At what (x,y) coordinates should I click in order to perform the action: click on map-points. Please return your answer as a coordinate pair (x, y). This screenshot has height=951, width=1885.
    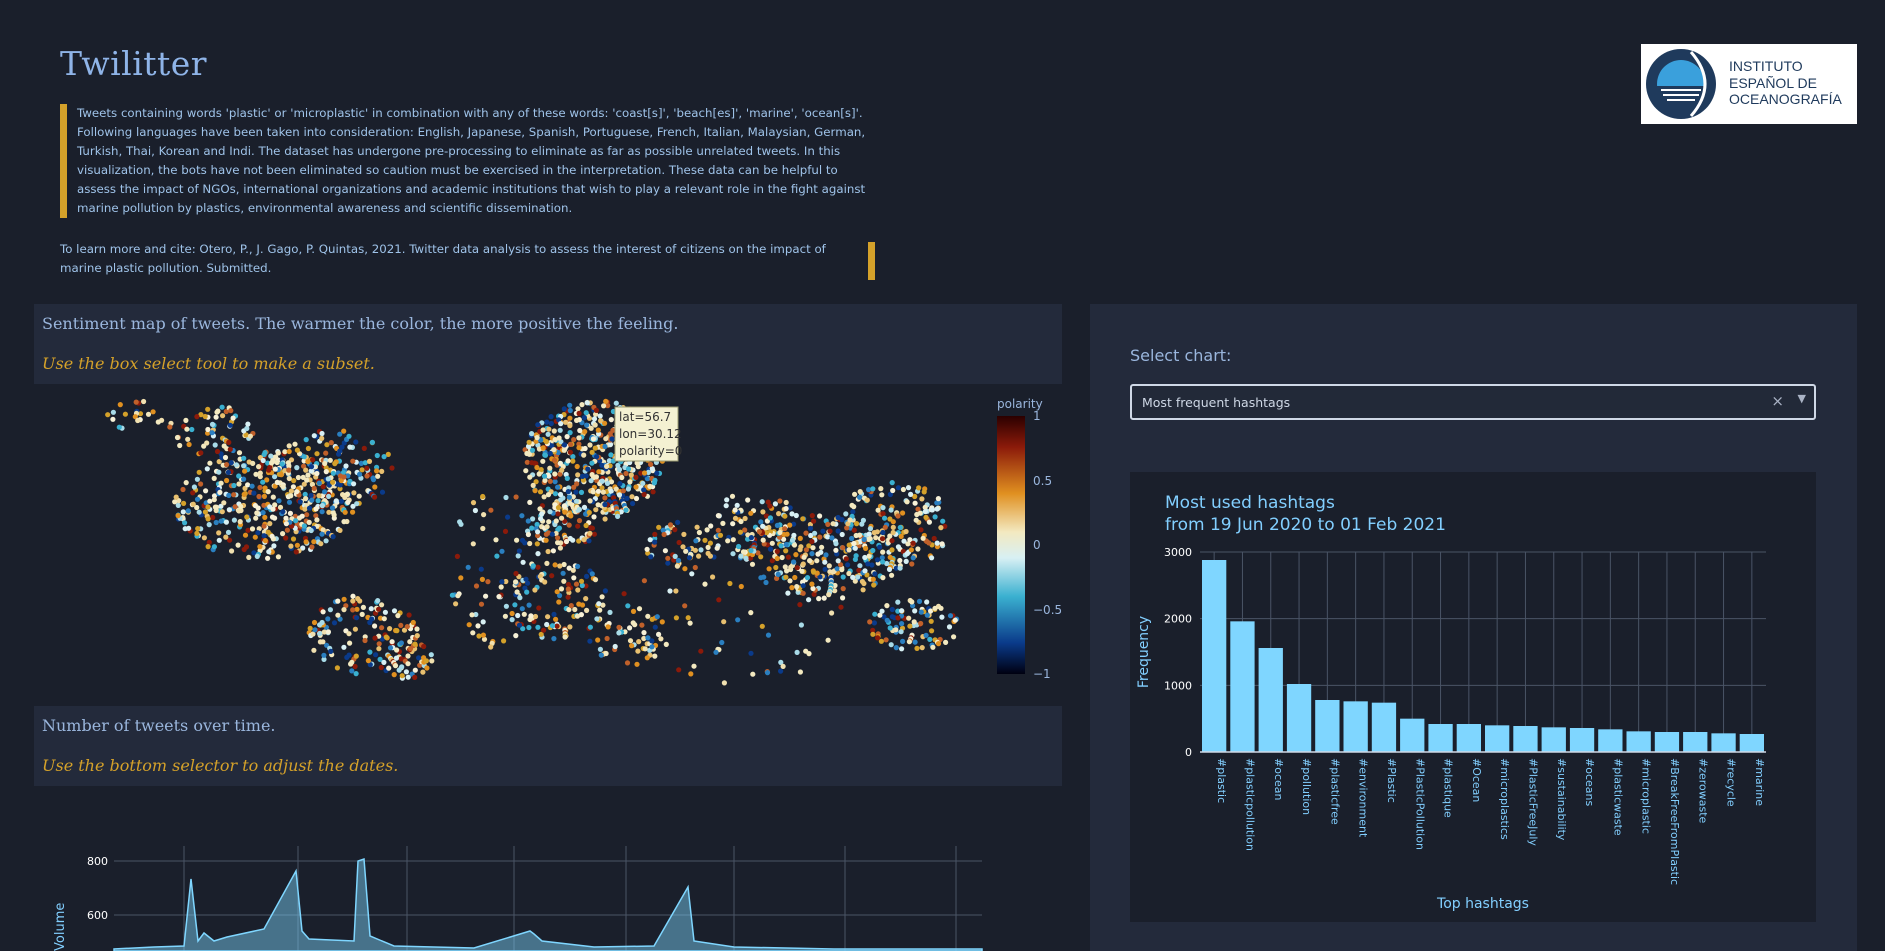
    Looking at the image, I should click on (532, 542).